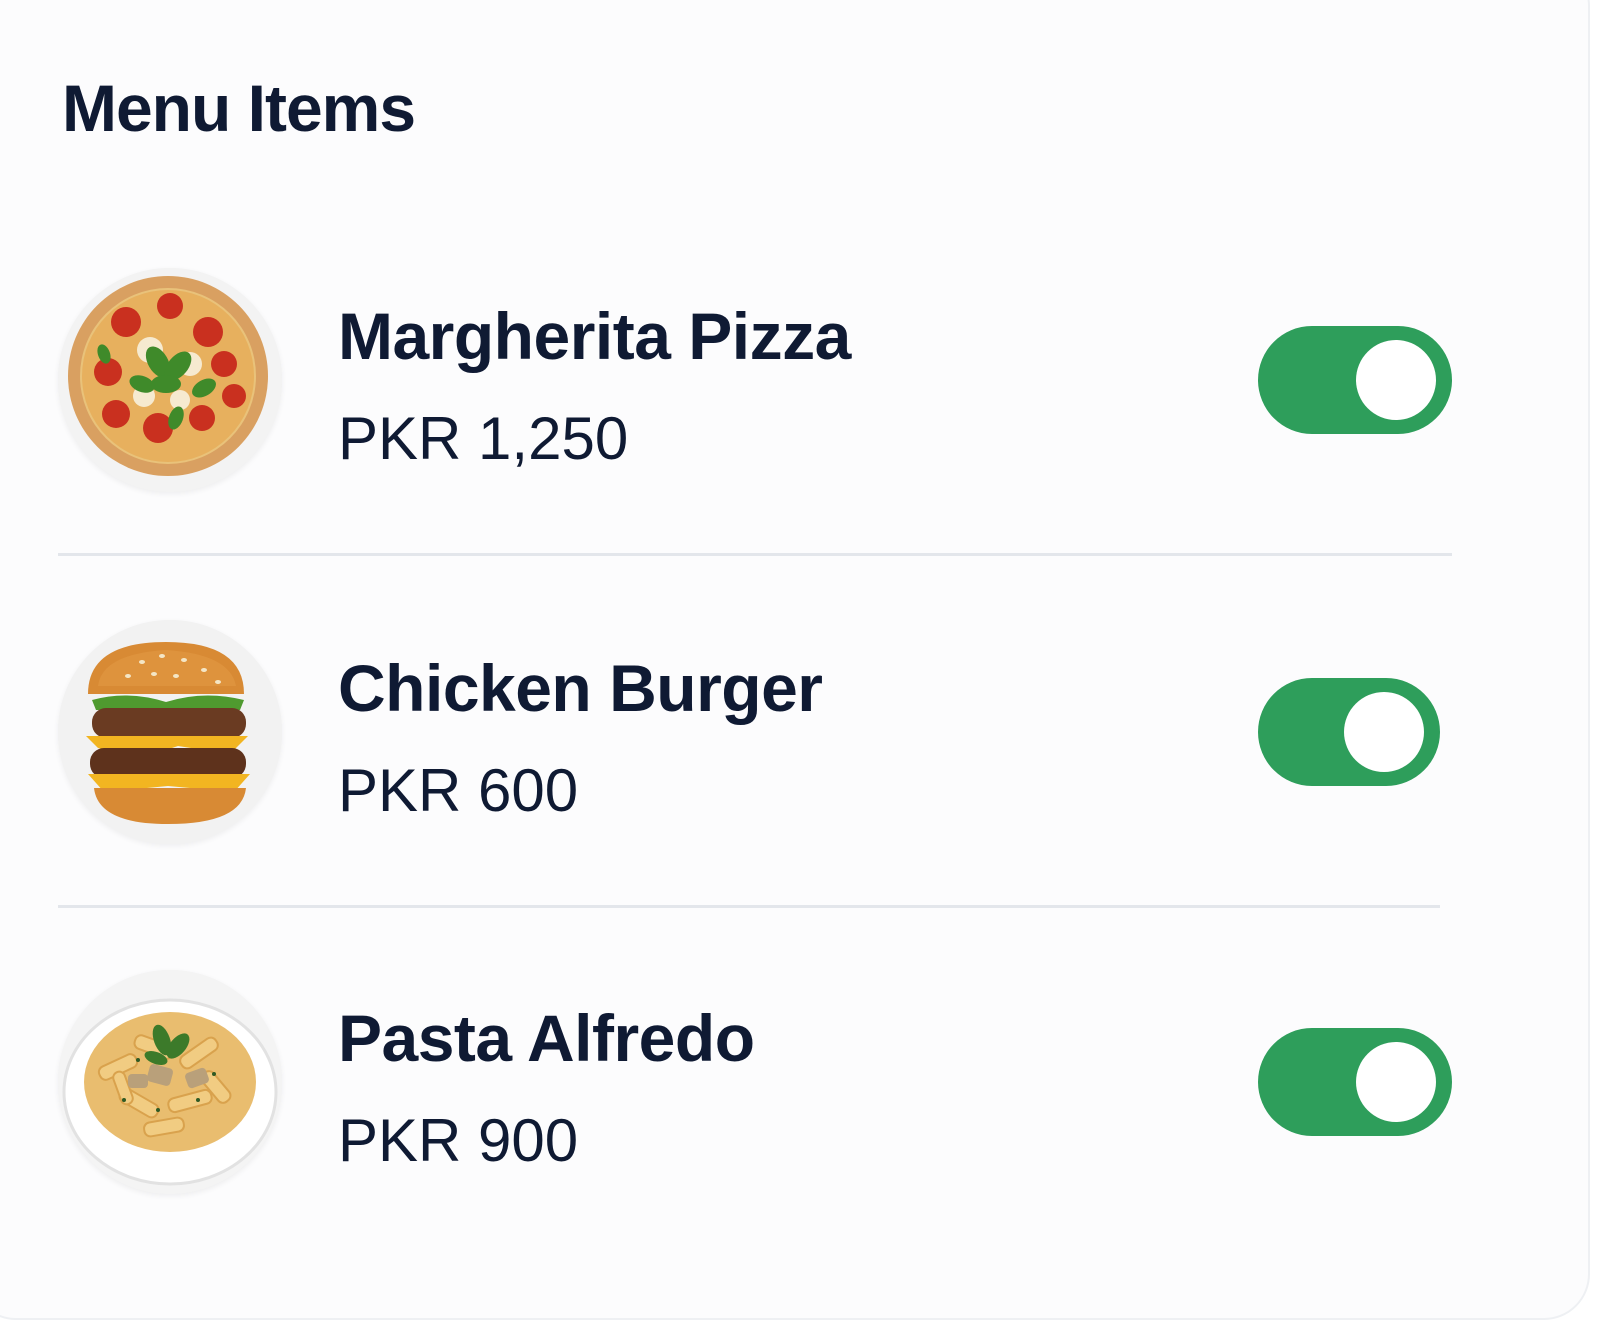 The image size is (1600, 1320). I want to click on menu-item-price: PKR 1,250, so click(483, 438).